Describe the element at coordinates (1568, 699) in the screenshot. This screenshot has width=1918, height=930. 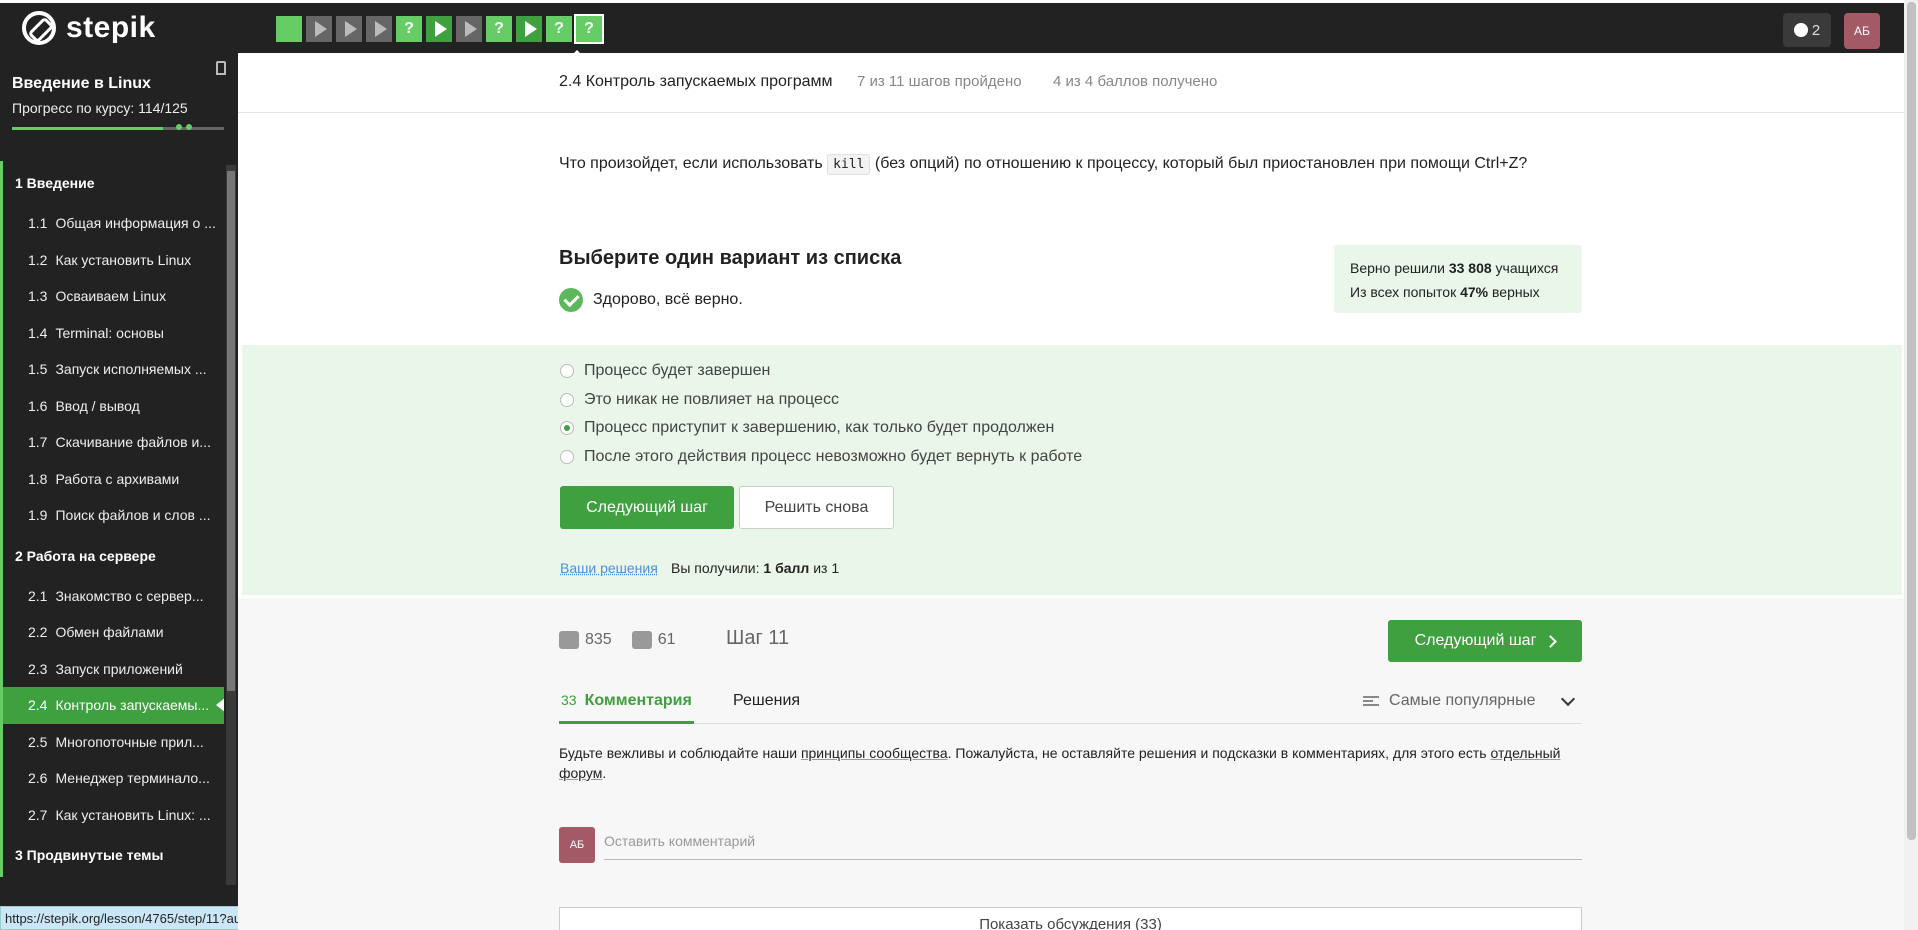
I see `chevron-down-icon` at that location.